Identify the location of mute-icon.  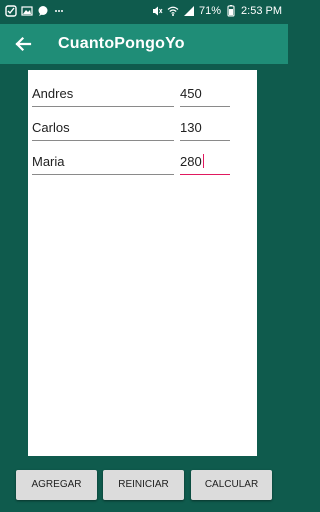
(158, 11).